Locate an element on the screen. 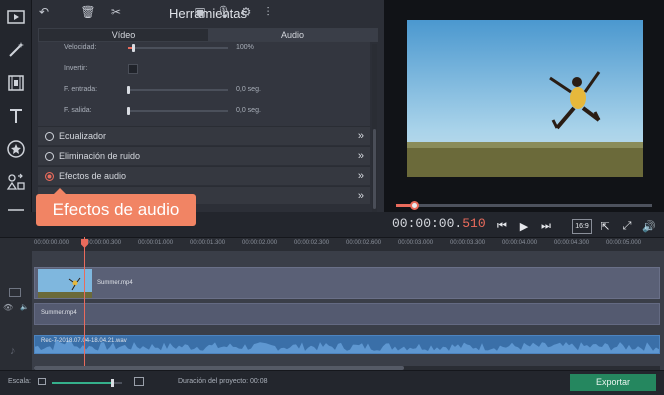  export-button: Exportar is located at coordinates (613, 382).